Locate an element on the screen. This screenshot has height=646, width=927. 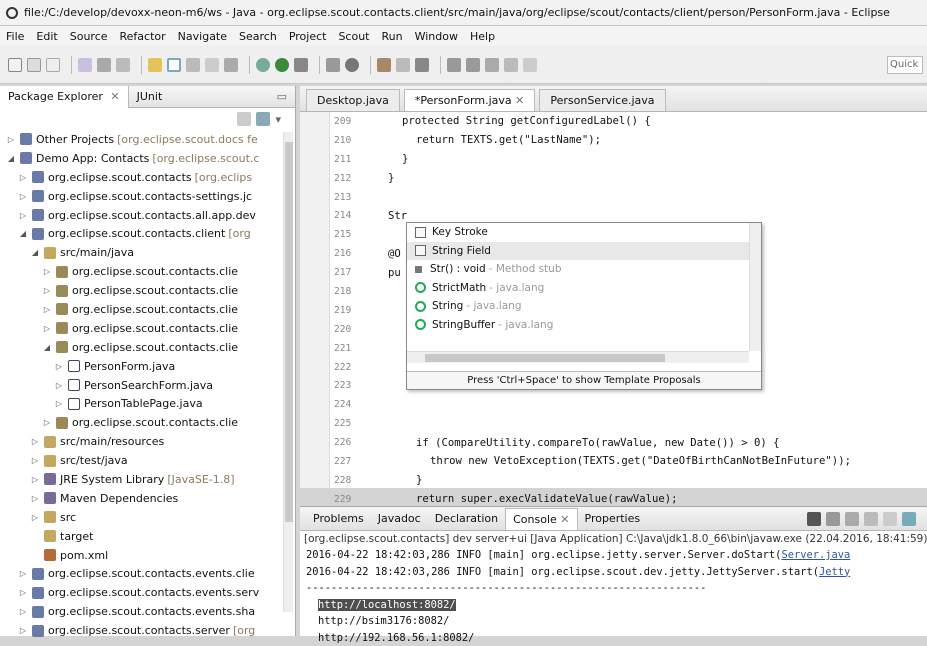
debug-icon is located at coordinates (263, 65).